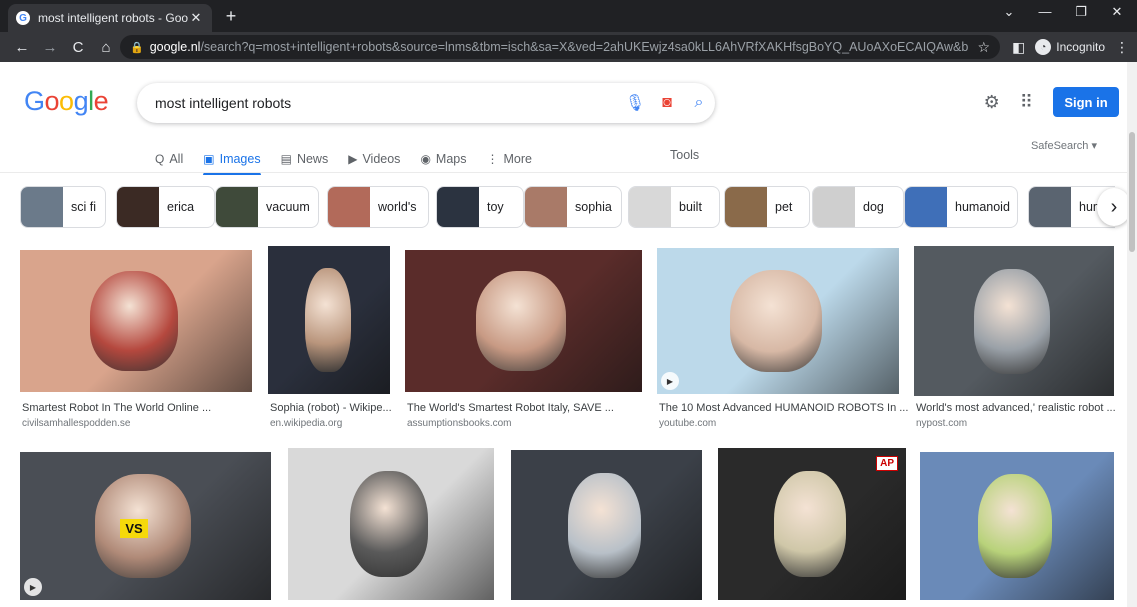 This screenshot has width=1137, height=607. Describe the element at coordinates (267, 207) in the screenshot. I see `related-chip: vacuum` at that location.